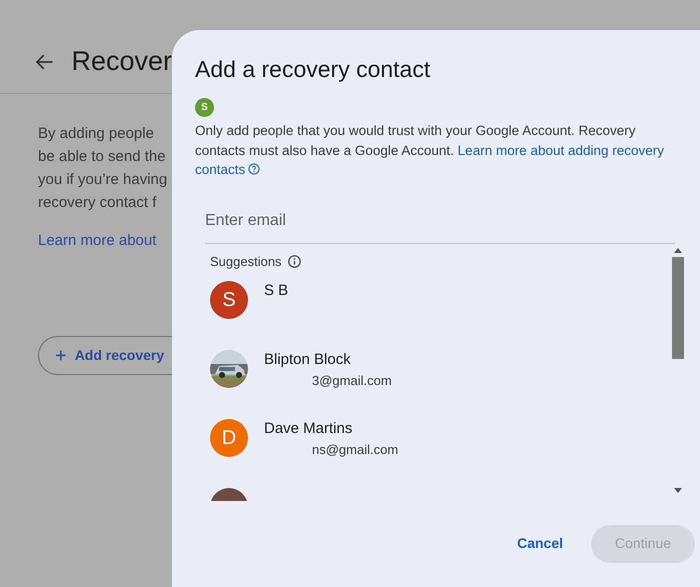  What do you see at coordinates (229, 438) in the screenshot?
I see `avatar-initial: D` at bounding box center [229, 438].